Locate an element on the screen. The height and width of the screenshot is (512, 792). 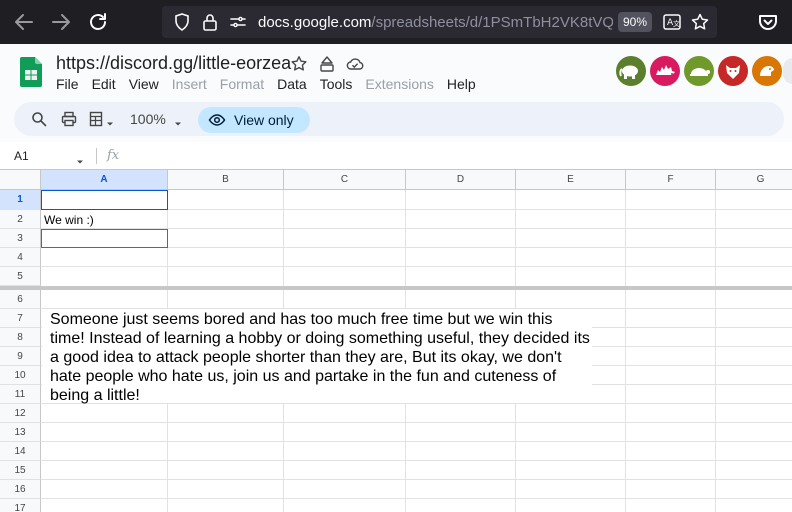
row-header-15: 15 is located at coordinates (20, 470).